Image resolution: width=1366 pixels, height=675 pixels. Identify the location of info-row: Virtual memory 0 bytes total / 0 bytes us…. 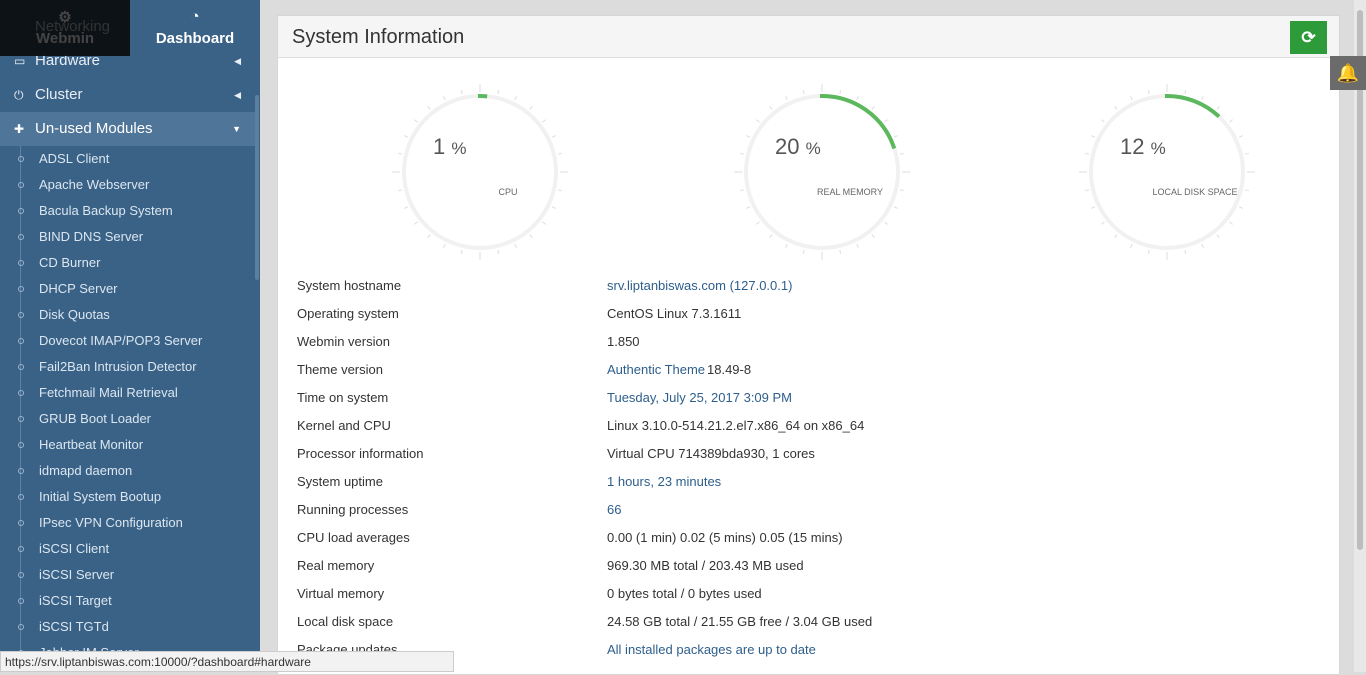
(797, 600).